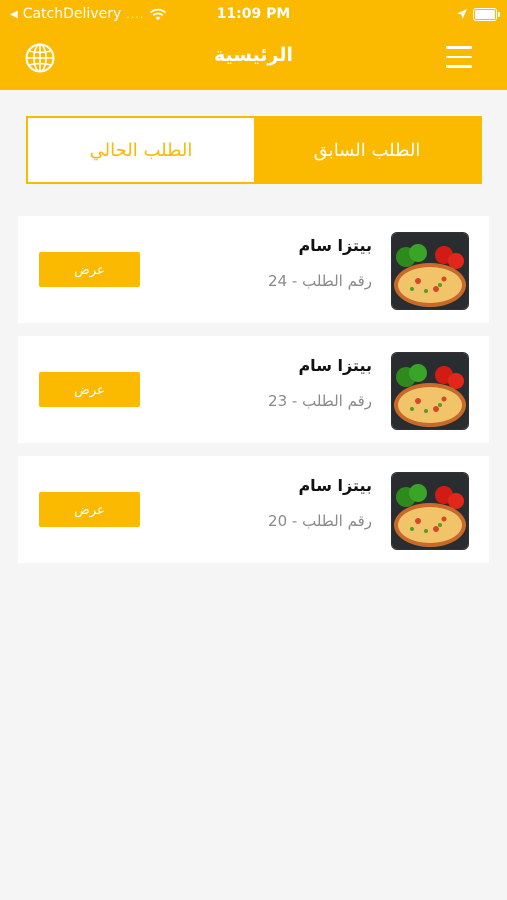 The image size is (507, 900). What do you see at coordinates (253, 509) in the screenshot?
I see `order-card: بيتزا سام رقم الطلب - 20 عرض` at bounding box center [253, 509].